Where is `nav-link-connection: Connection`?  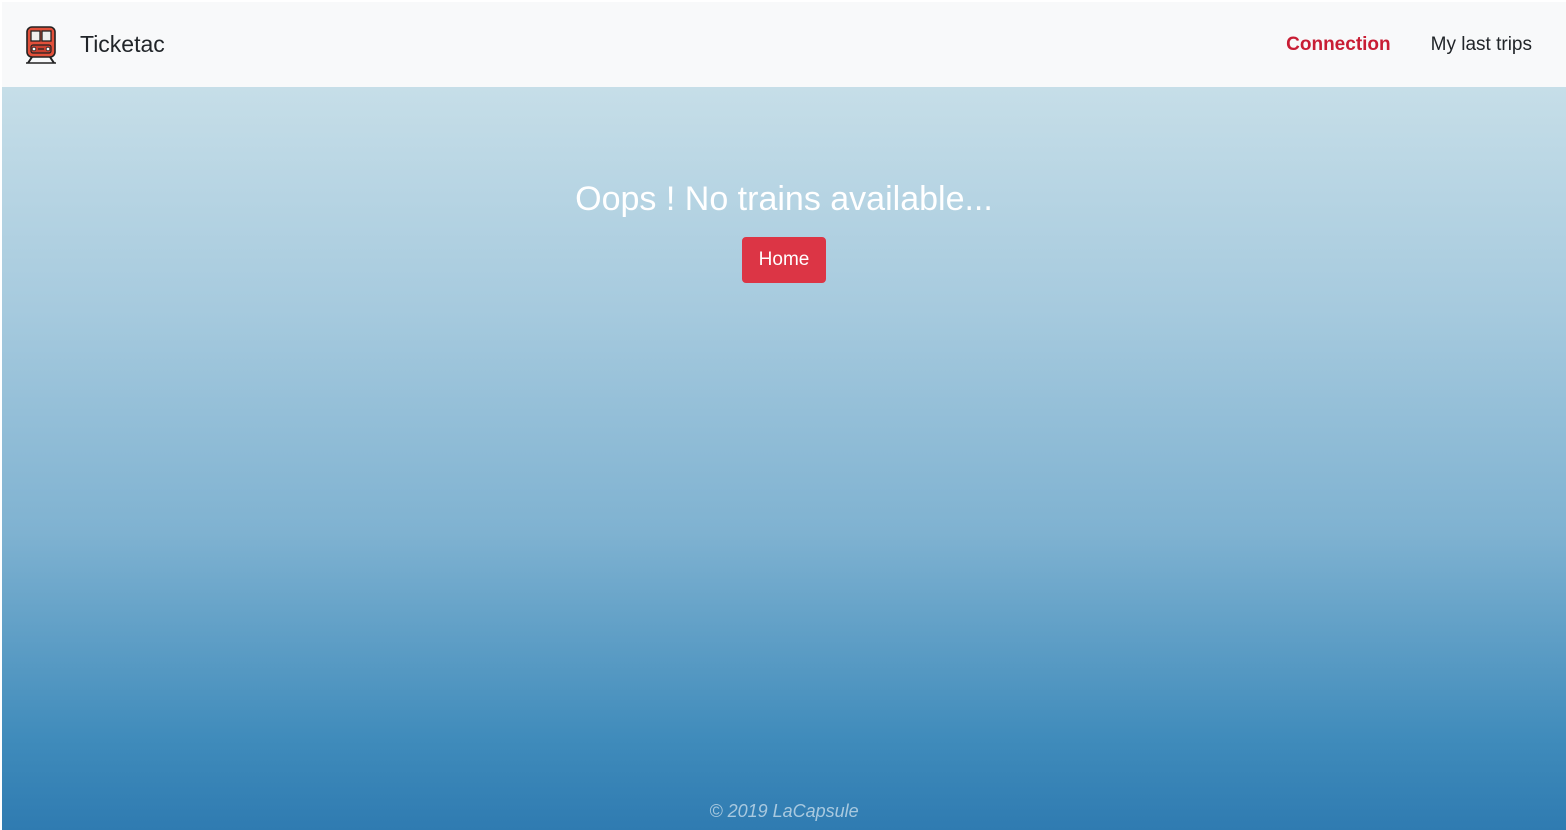 nav-link-connection: Connection is located at coordinates (1338, 45).